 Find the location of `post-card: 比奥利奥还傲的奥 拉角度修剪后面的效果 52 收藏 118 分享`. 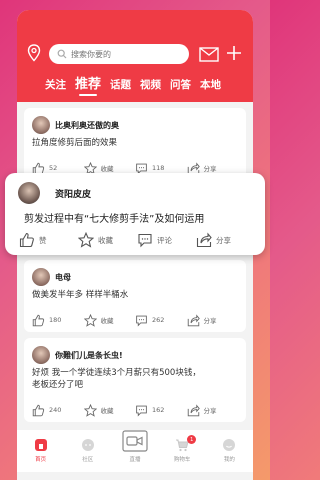

post-card: 比奥利奥还傲的奥 拉角度修剪后面的效果 52 收藏 118 分享 is located at coordinates (135, 144).